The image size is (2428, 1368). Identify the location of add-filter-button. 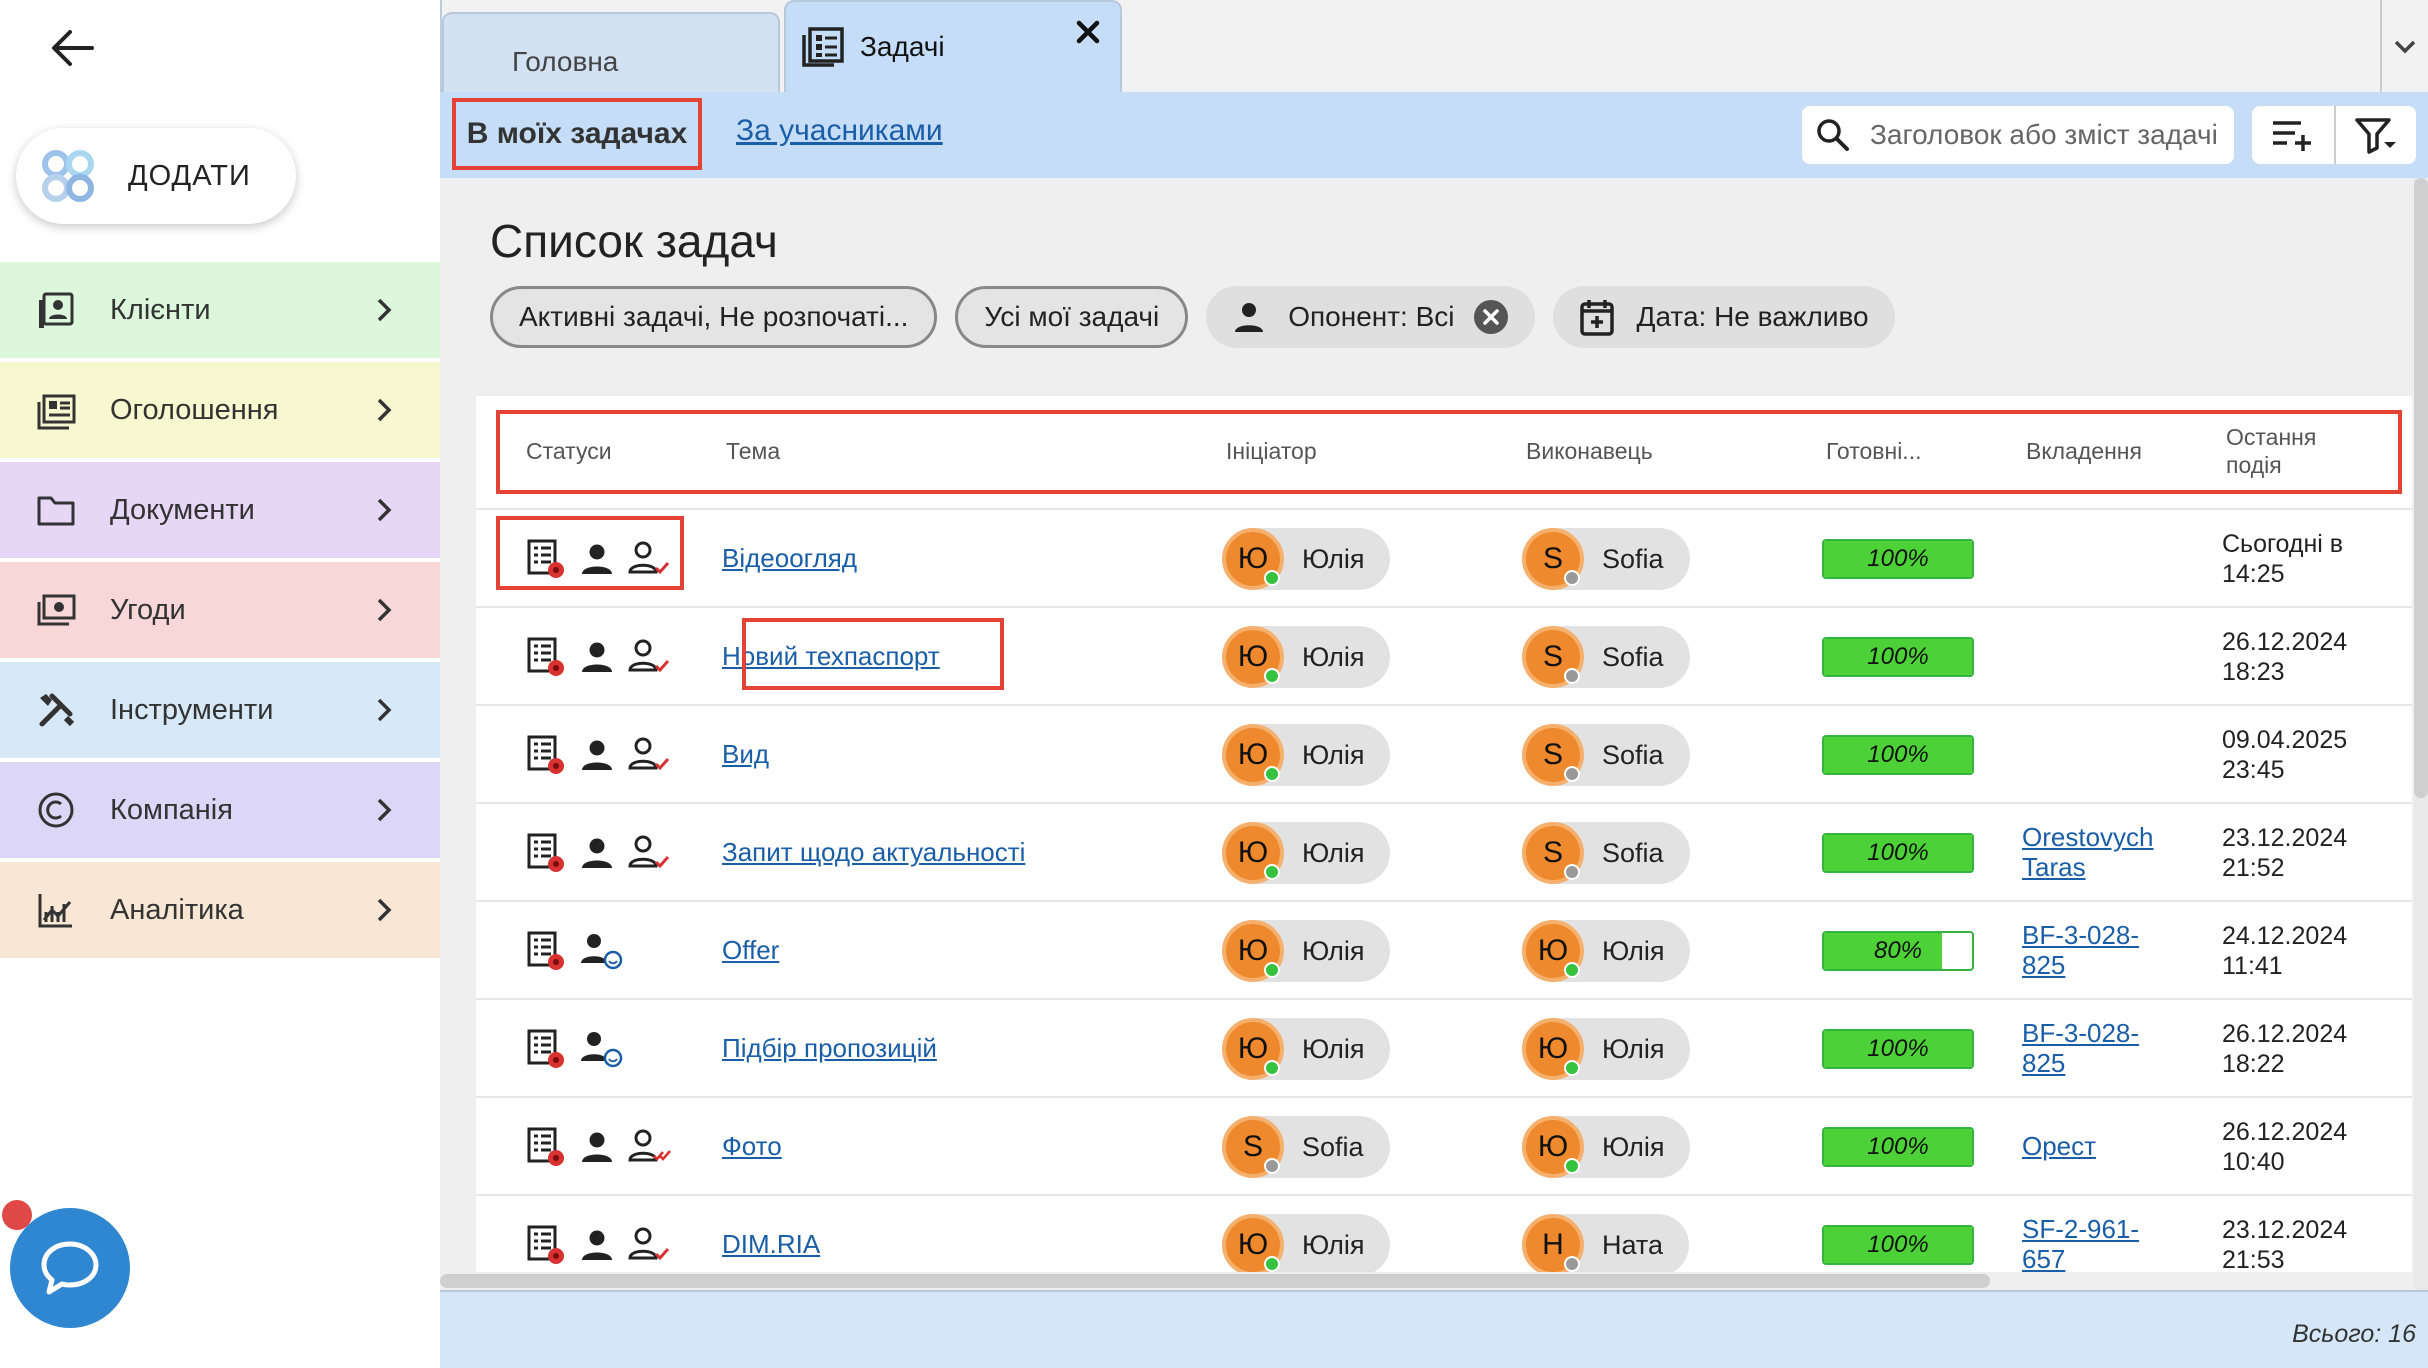
(2293, 135).